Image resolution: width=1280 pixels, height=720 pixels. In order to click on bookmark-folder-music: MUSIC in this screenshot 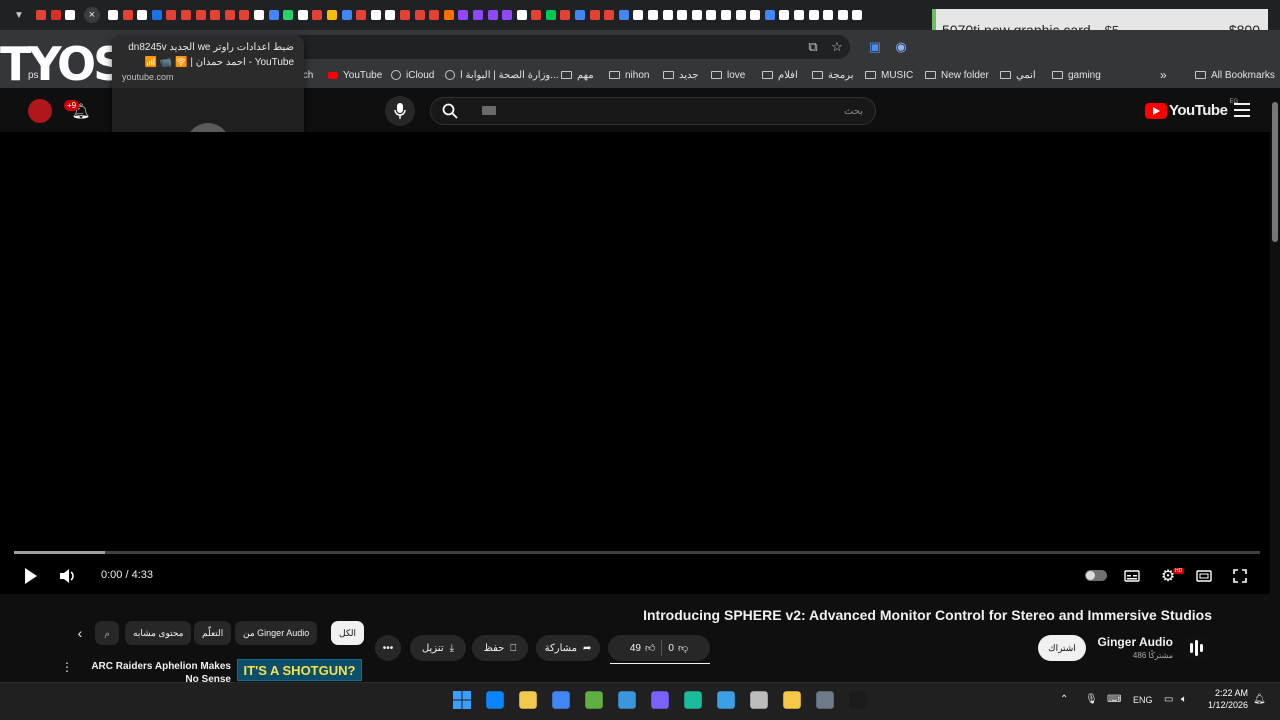, I will do `click(889, 75)`.